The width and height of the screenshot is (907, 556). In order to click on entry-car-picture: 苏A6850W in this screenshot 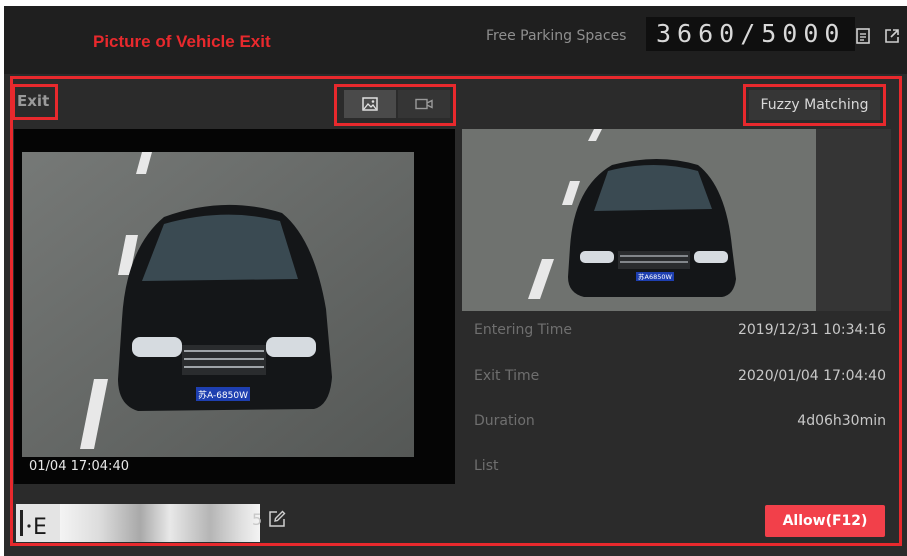, I will do `click(639, 220)`.